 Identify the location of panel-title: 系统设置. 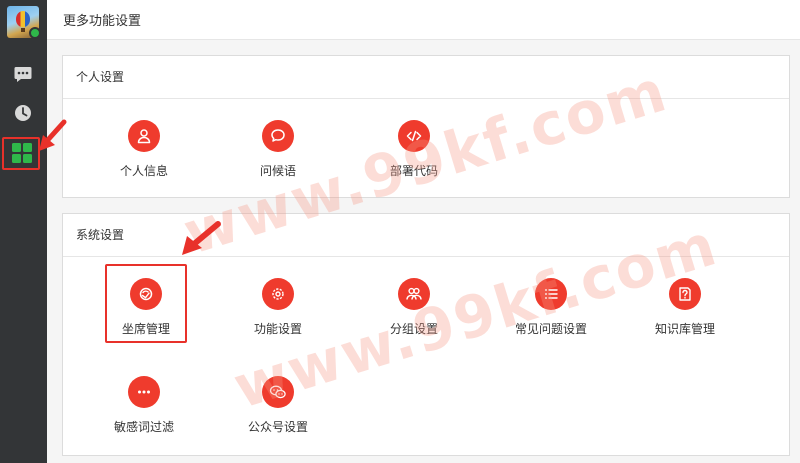
(426, 235).